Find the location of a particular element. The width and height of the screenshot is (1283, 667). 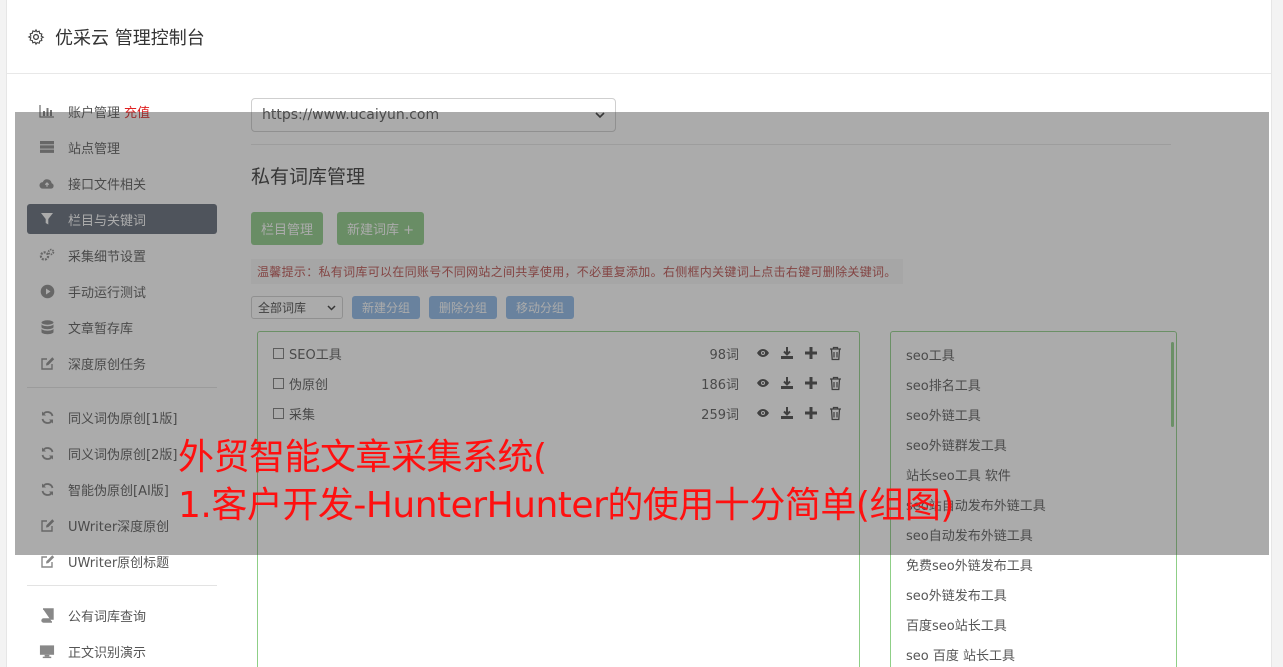

sidebar-item-text-recognition: 正文识别演示 is located at coordinates (122, 651).